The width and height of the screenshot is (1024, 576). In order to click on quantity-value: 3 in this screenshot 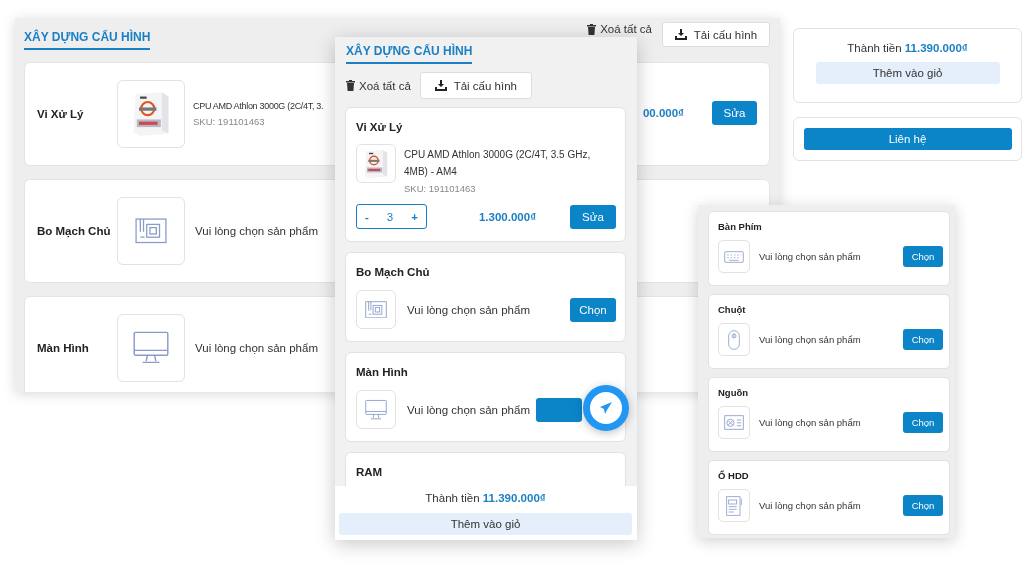, I will do `click(390, 216)`.